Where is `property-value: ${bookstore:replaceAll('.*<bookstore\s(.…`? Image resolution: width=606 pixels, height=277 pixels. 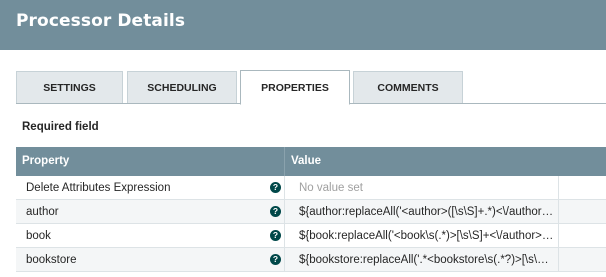 property-value: ${bookstore:replaceAll('.*<bookstore\s(.… is located at coordinates (427, 260).